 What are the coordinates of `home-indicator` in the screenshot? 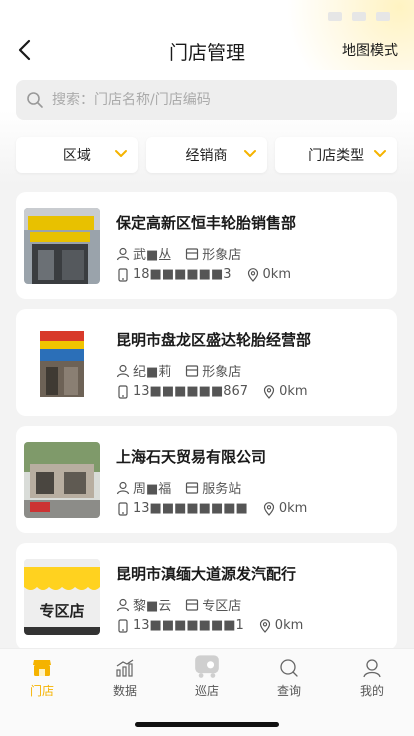 It's located at (207, 724).